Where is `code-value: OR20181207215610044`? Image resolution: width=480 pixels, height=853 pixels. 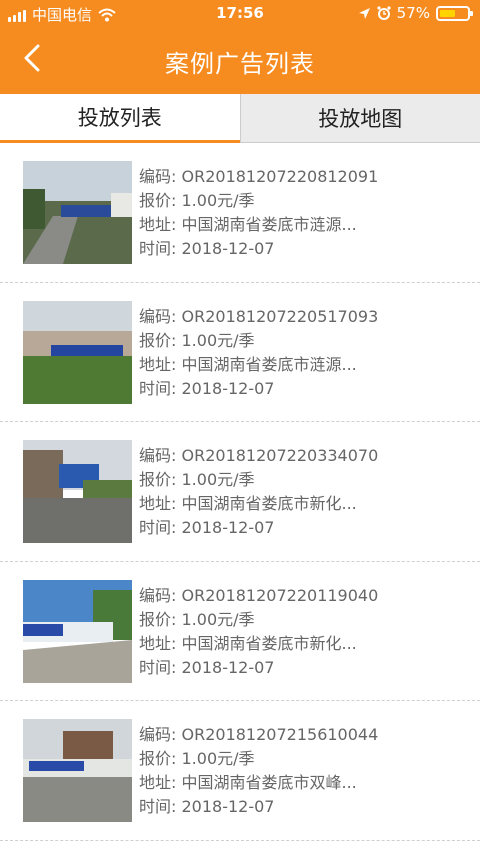
code-value: OR20181207215610044 is located at coordinates (280, 734).